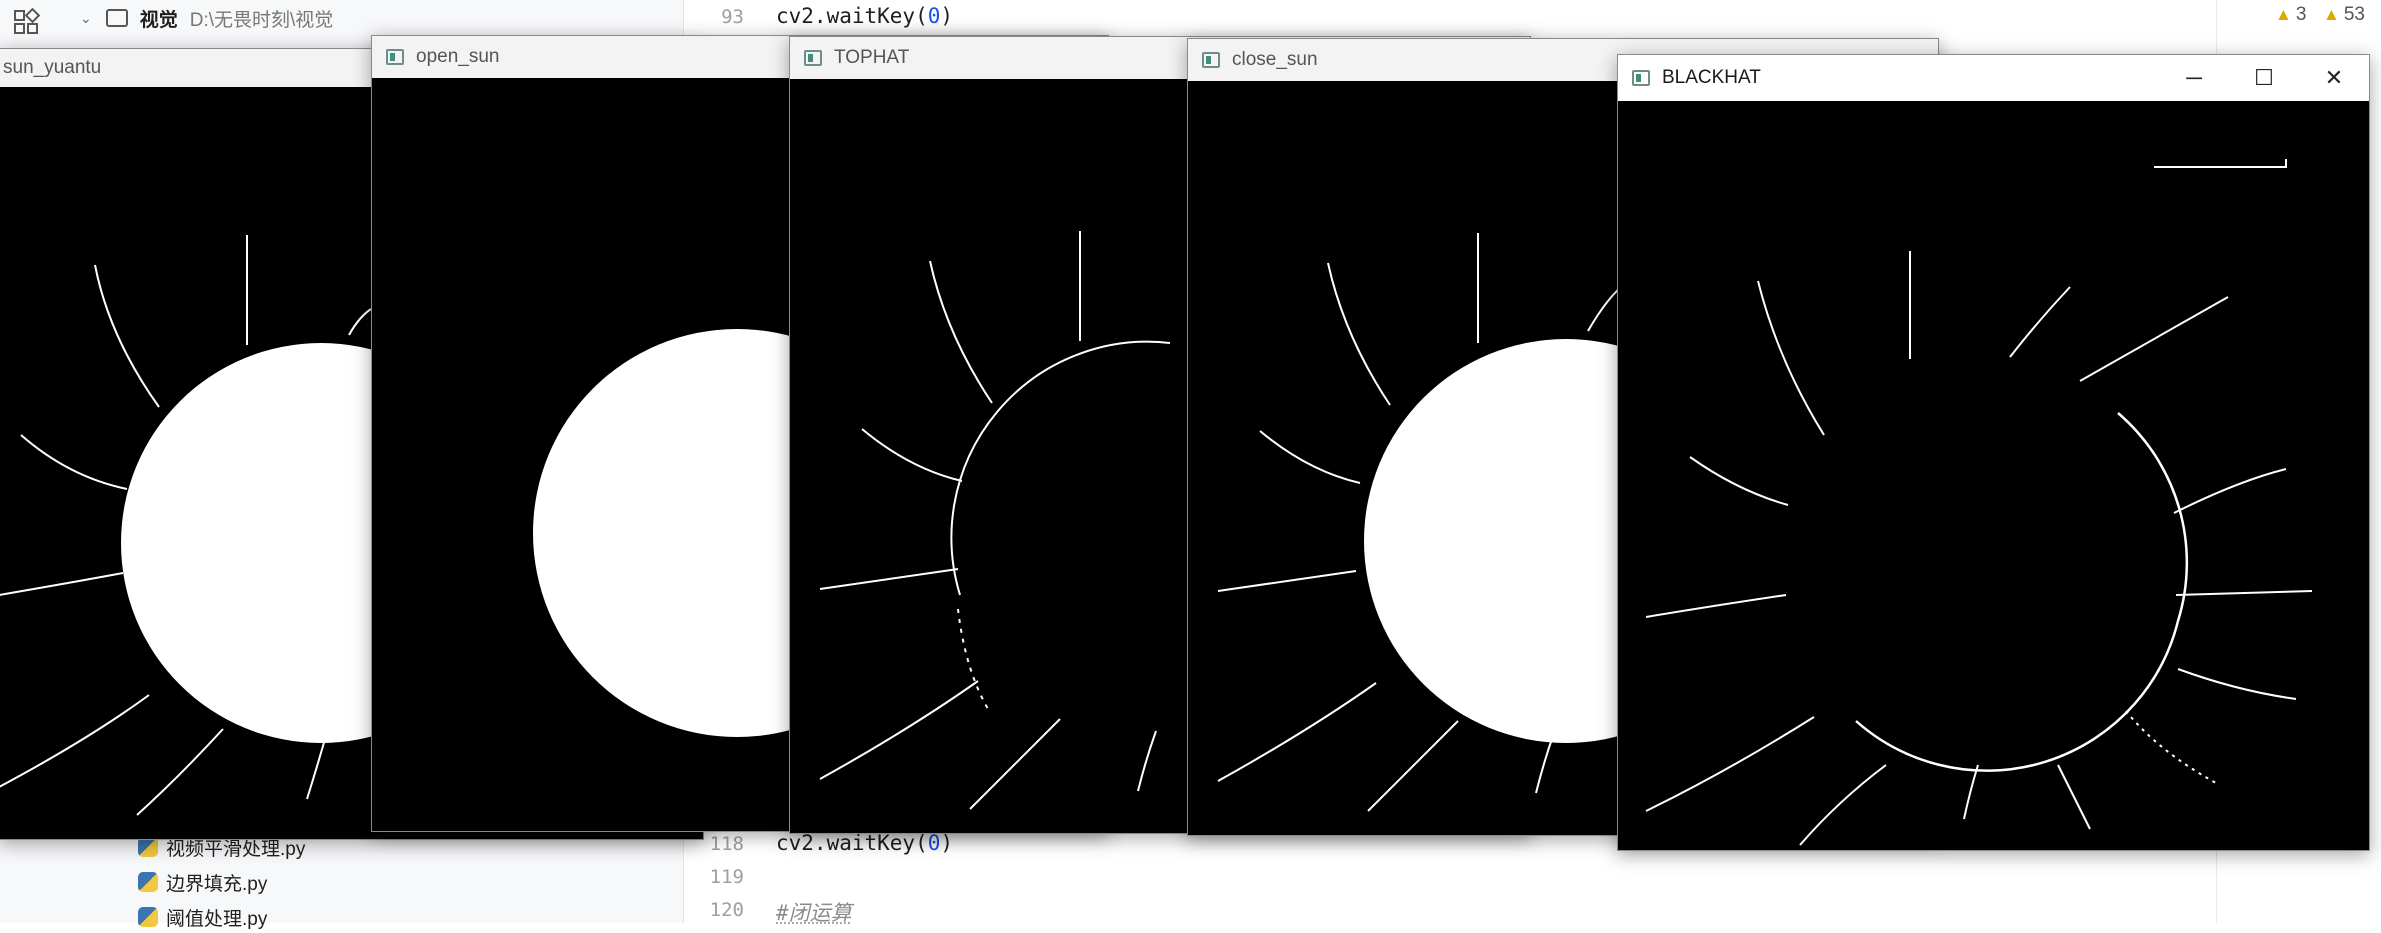 This screenshot has width=2381, height=933. What do you see at coordinates (2334, 78) in the screenshot?
I see `close-button: ✕` at bounding box center [2334, 78].